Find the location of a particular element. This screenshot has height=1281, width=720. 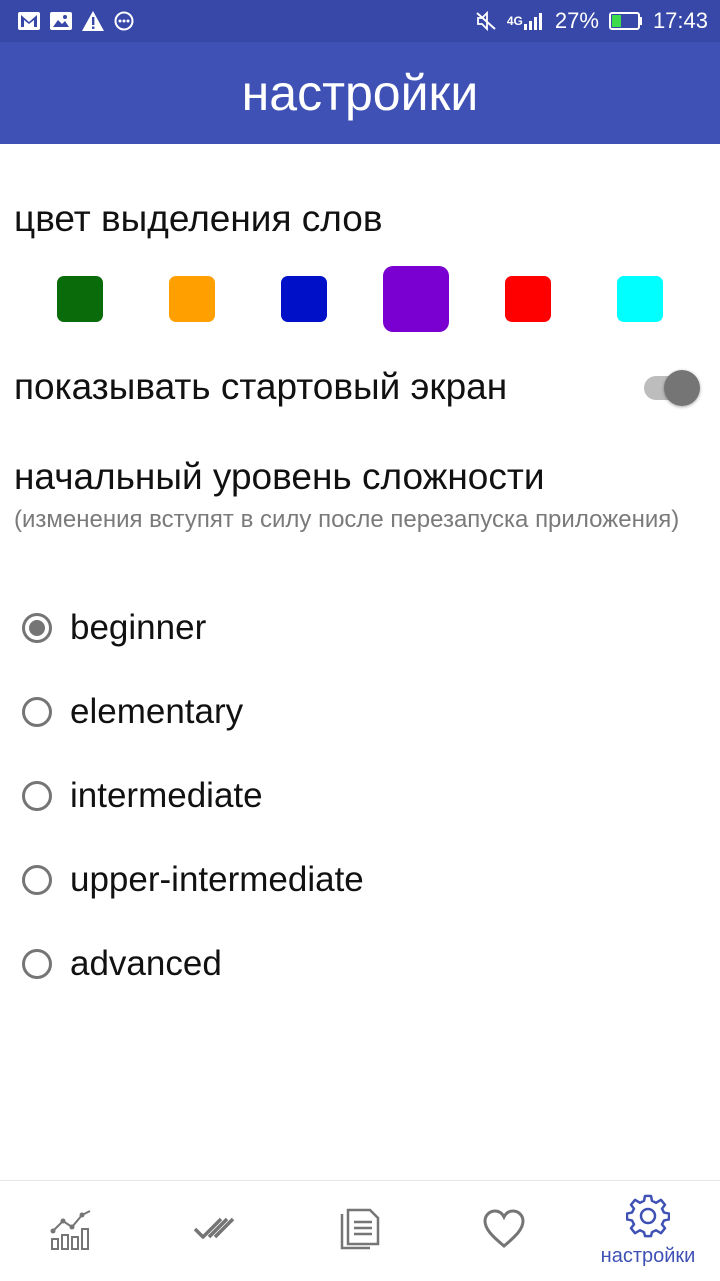

radio-option-advanced: advanced is located at coordinates (122, 964).